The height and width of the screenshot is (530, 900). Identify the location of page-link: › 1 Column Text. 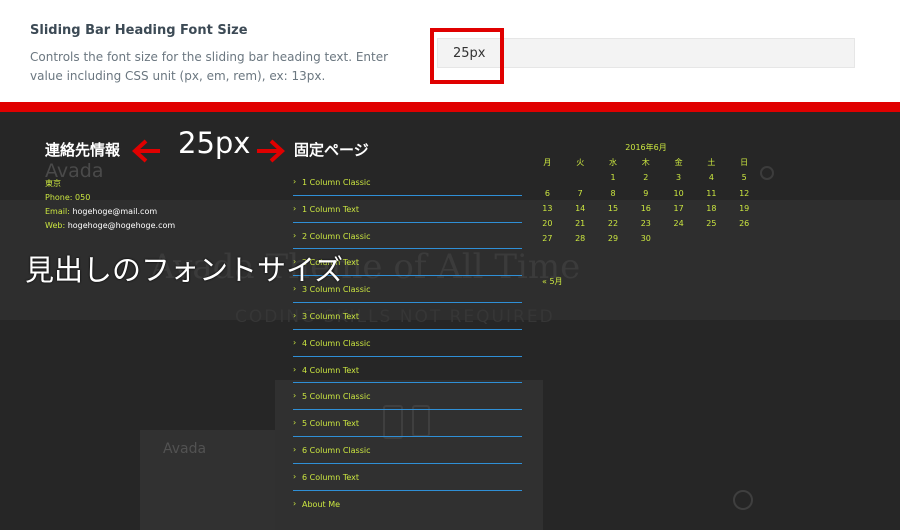
(407, 209).